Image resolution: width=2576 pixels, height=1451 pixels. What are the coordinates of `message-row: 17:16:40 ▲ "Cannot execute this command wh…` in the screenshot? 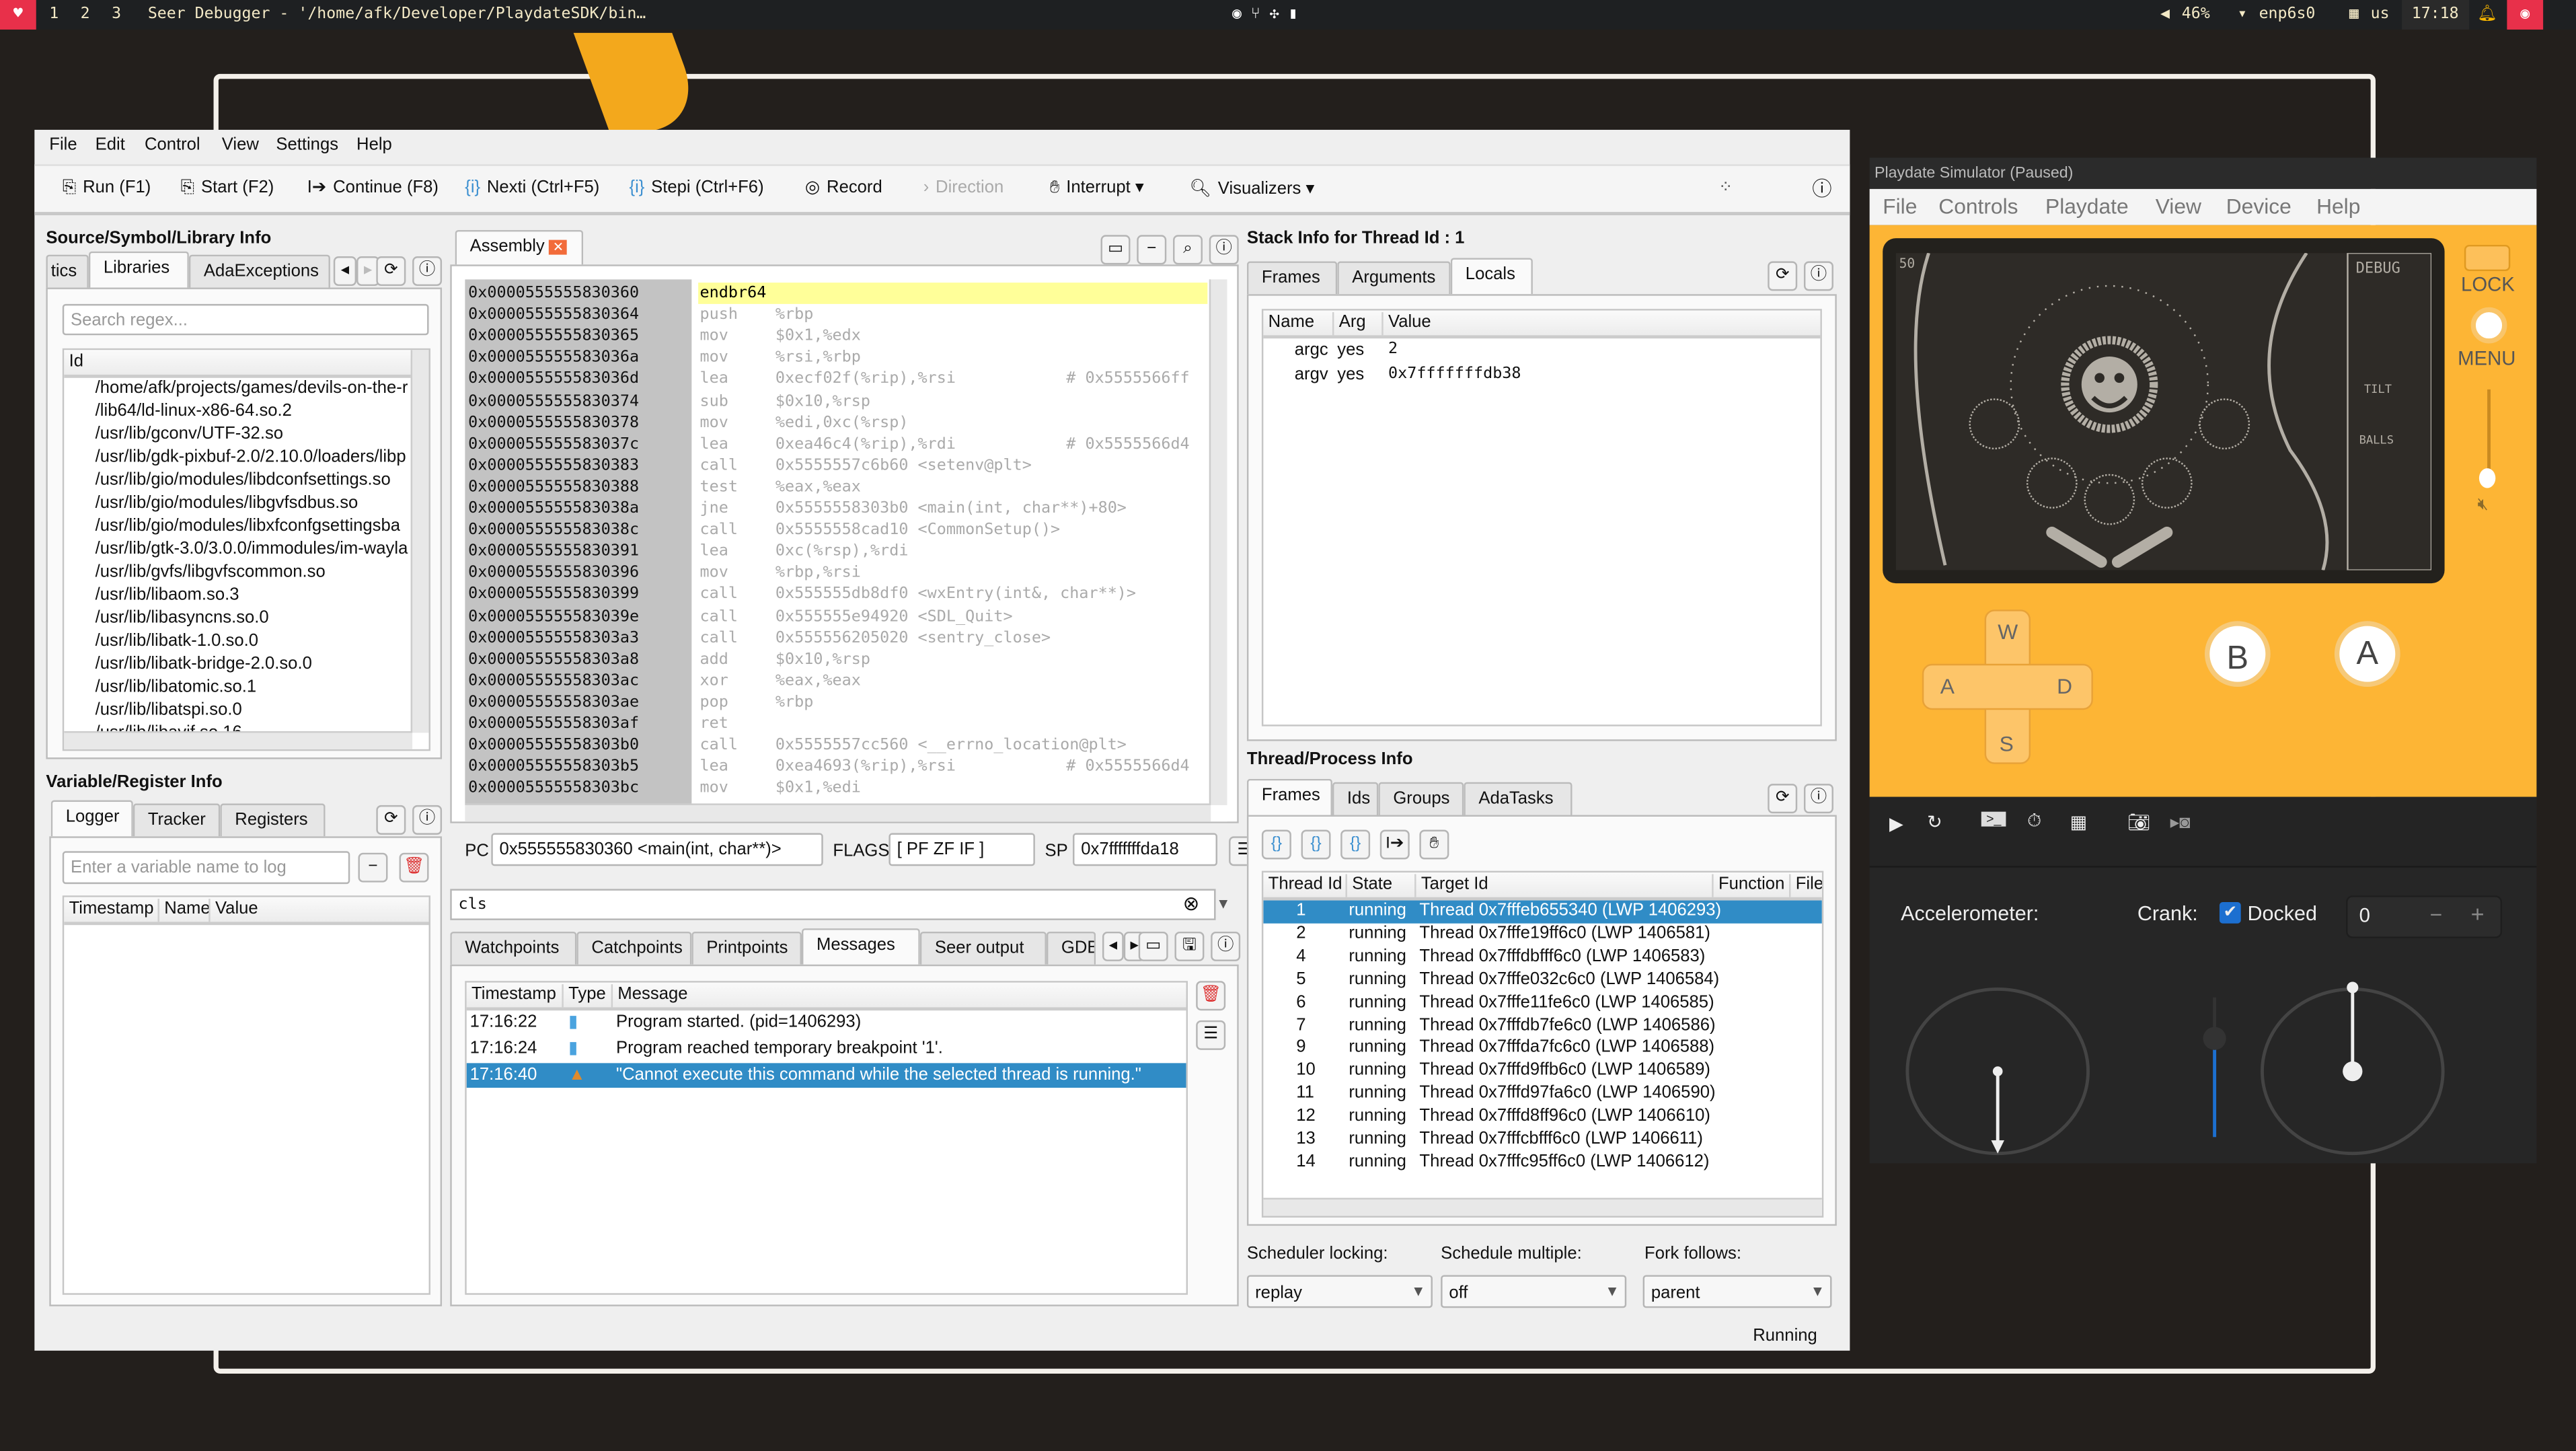 It's located at (826, 1075).